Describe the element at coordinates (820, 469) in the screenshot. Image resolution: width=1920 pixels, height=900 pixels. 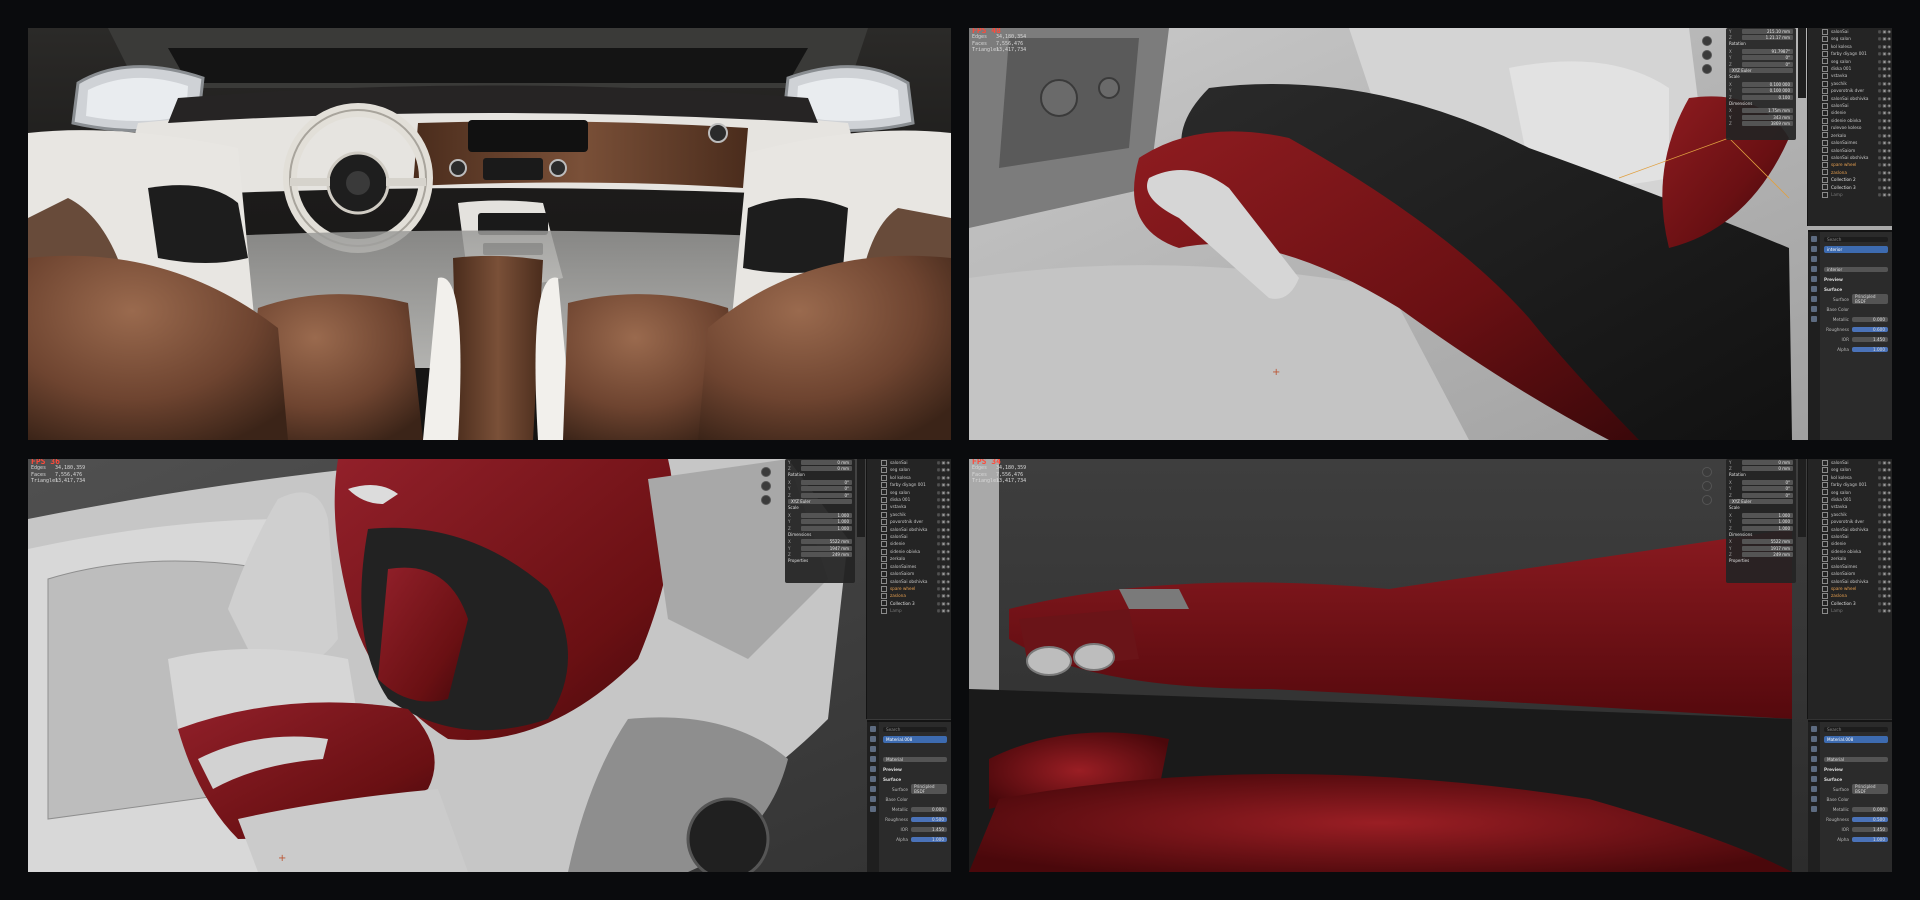
I see `transform-field: Z 0 mm` at that location.